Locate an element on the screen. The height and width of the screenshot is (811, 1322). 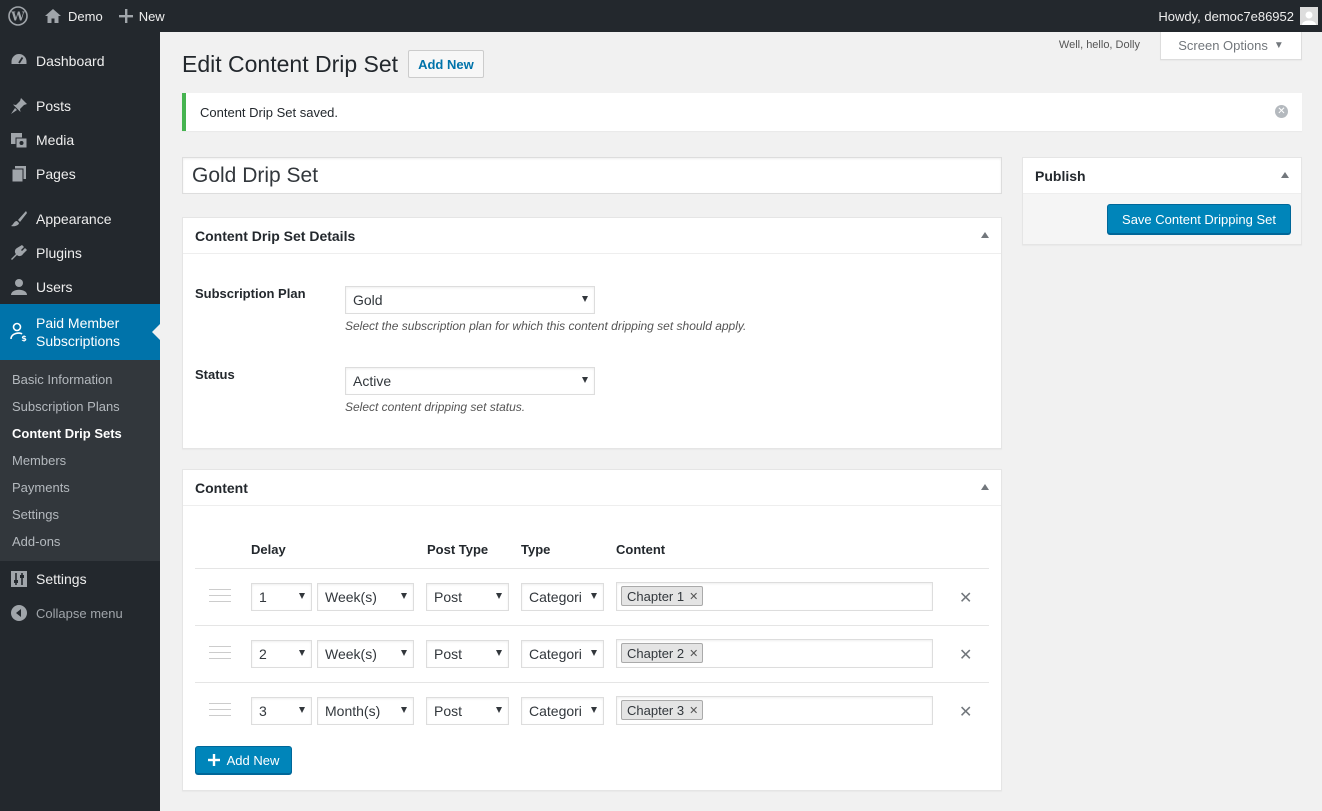
column-header-post-type: Post Type is located at coordinates (458, 549).